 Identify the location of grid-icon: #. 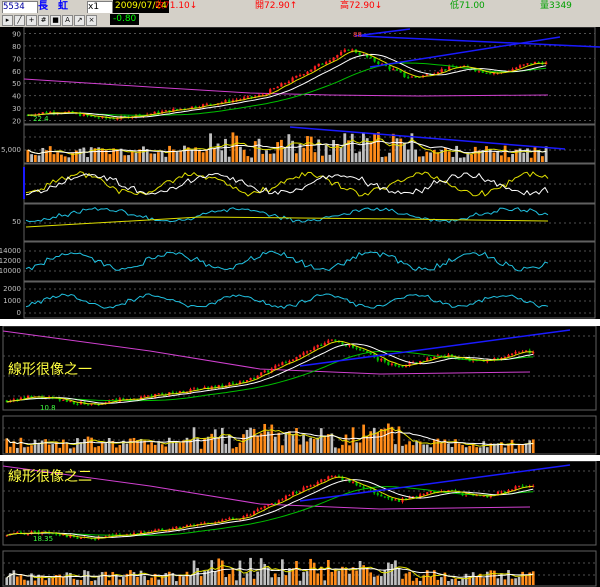
(43, 20).